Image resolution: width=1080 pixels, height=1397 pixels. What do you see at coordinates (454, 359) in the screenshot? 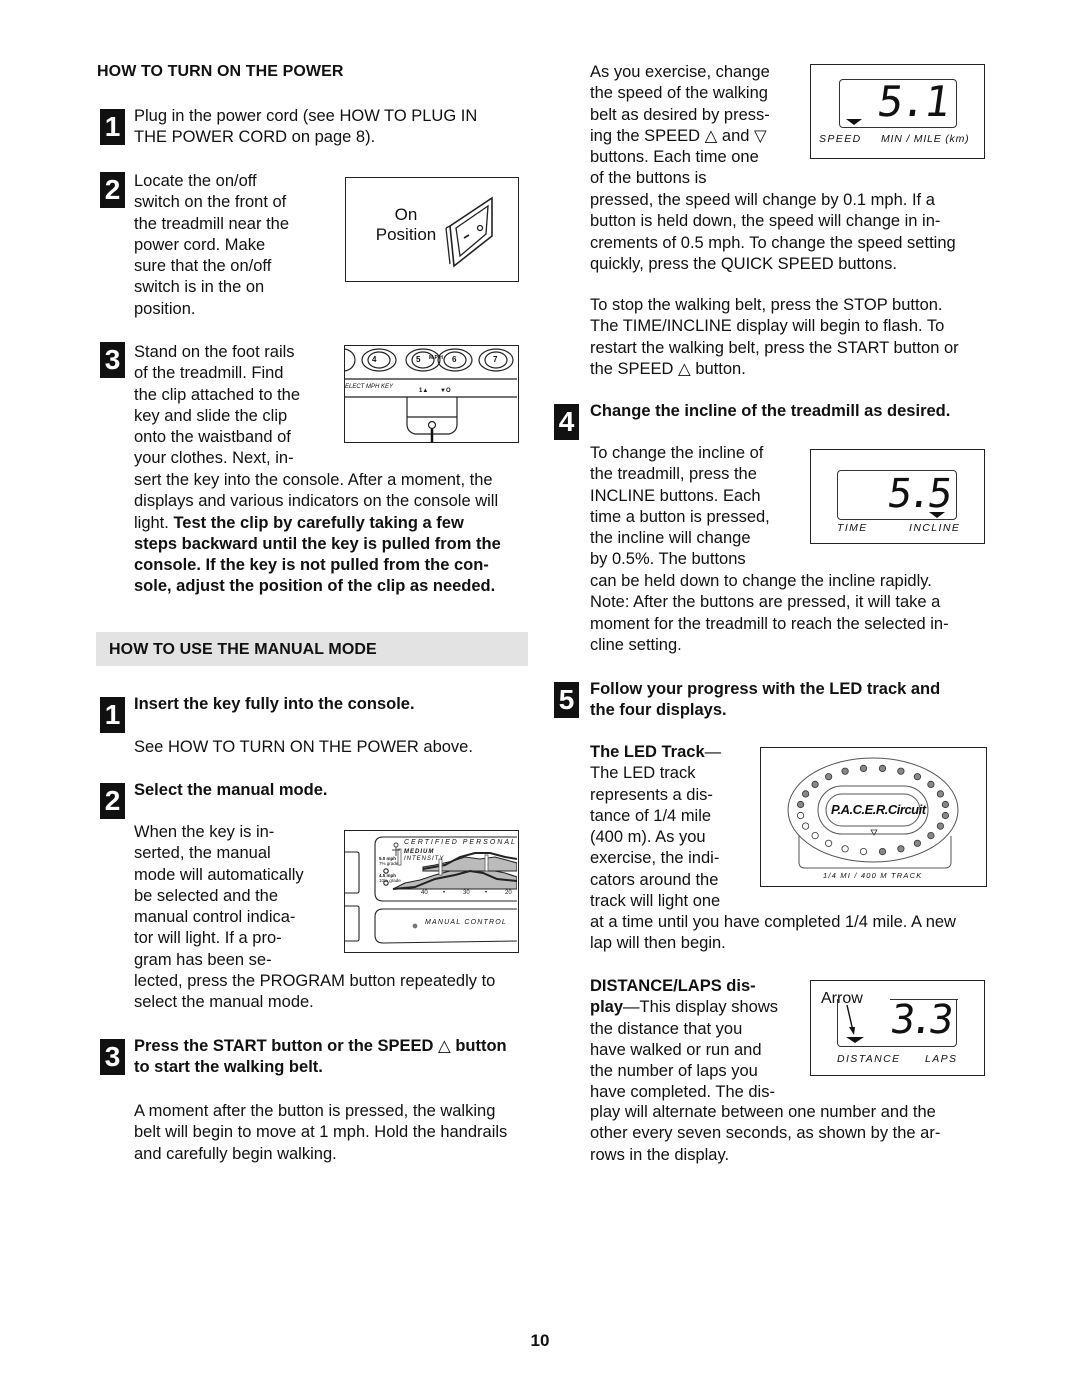
I see `mph-key-6: 6` at bounding box center [454, 359].